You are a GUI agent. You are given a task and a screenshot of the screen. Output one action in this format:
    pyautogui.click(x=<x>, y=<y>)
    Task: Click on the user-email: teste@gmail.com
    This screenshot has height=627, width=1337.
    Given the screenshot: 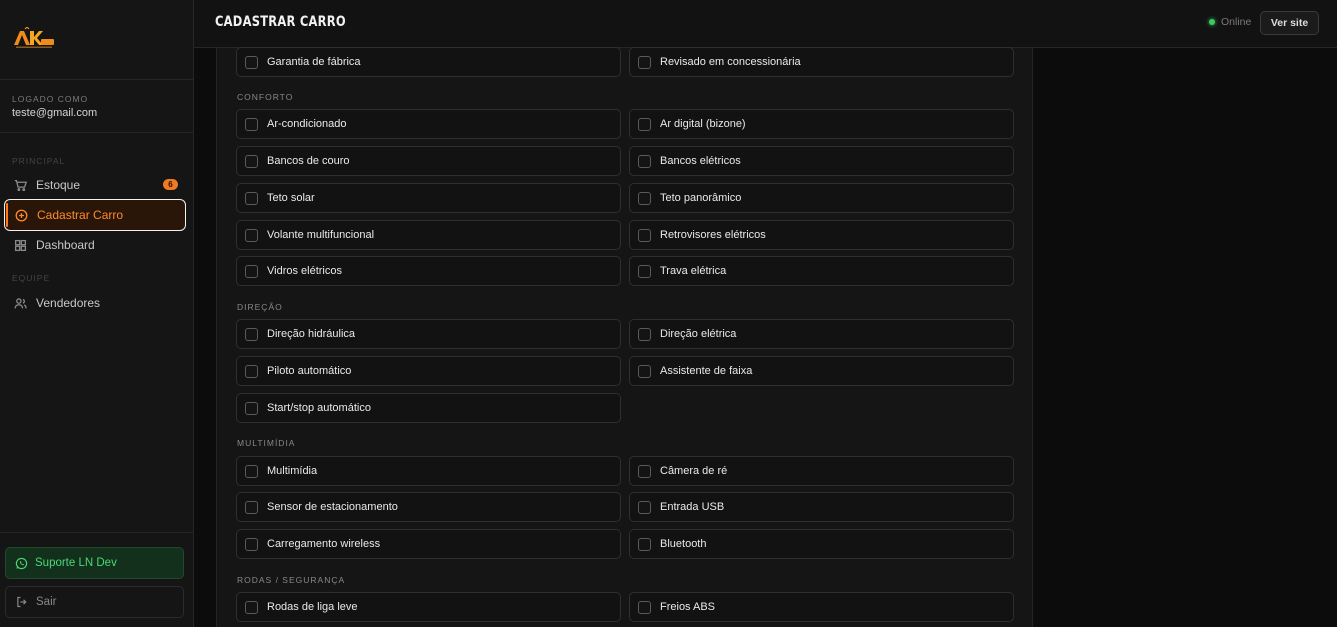 What is the action you would take?
    pyautogui.click(x=55, y=113)
    